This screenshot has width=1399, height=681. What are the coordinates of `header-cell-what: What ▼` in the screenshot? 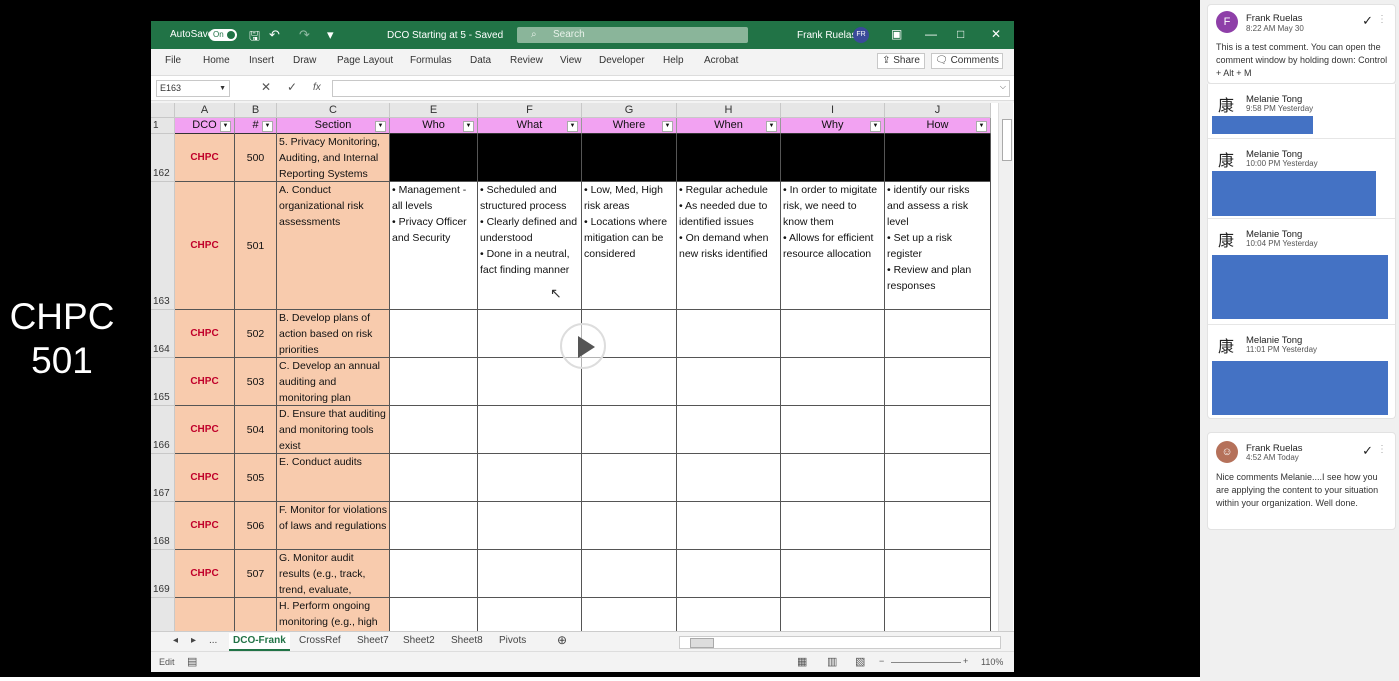 It's located at (530, 126).